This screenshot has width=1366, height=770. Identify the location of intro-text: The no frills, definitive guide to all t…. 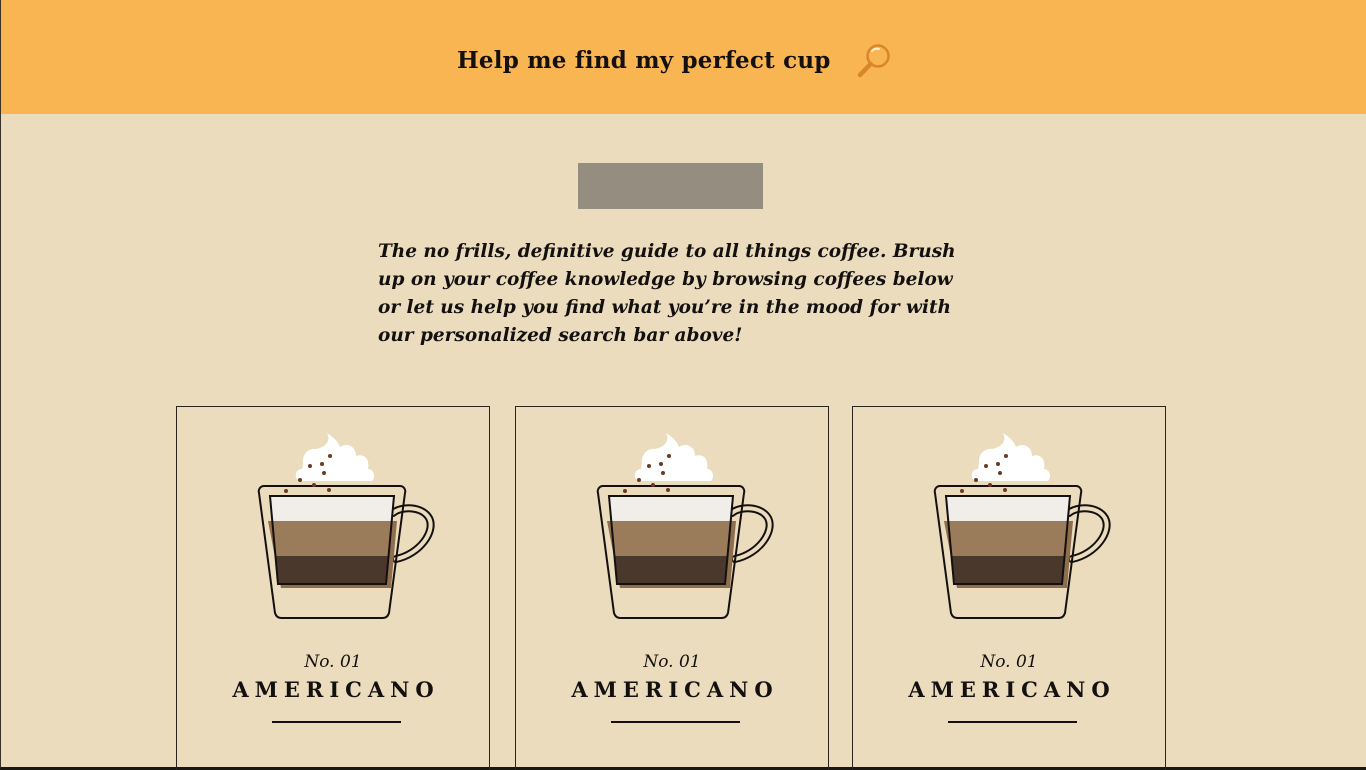
(667, 293).